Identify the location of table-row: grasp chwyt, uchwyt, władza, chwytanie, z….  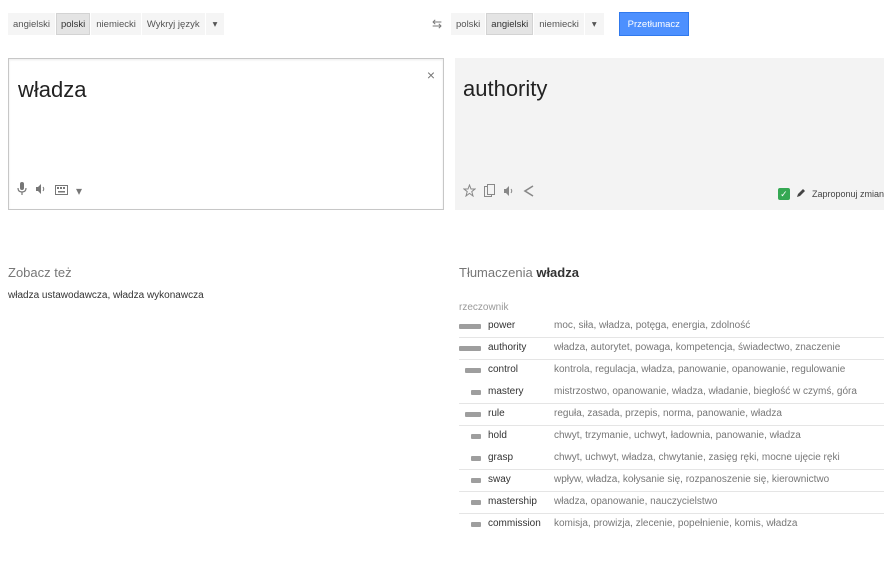
(671, 459).